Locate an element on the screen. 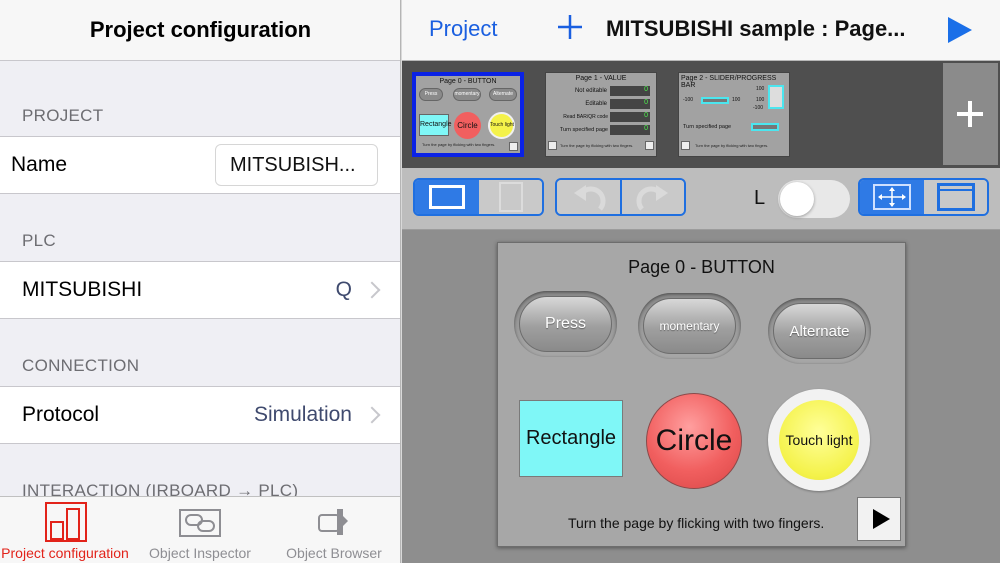 The image size is (1000, 563). thumb-tick: -100 is located at coordinates (758, 108).